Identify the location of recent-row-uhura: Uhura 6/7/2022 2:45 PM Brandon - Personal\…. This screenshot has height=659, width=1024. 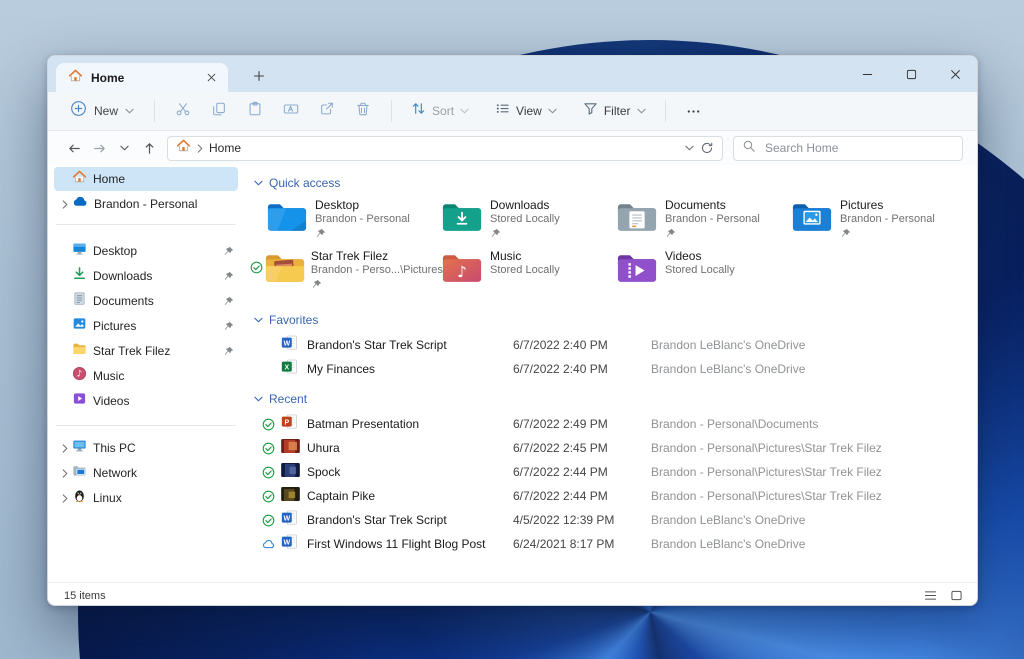
(613, 448).